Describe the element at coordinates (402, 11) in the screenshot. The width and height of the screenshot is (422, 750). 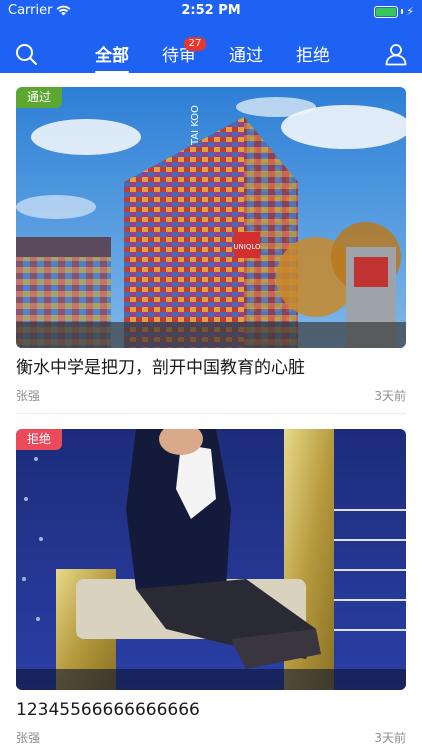
I see `battery-cap` at that location.